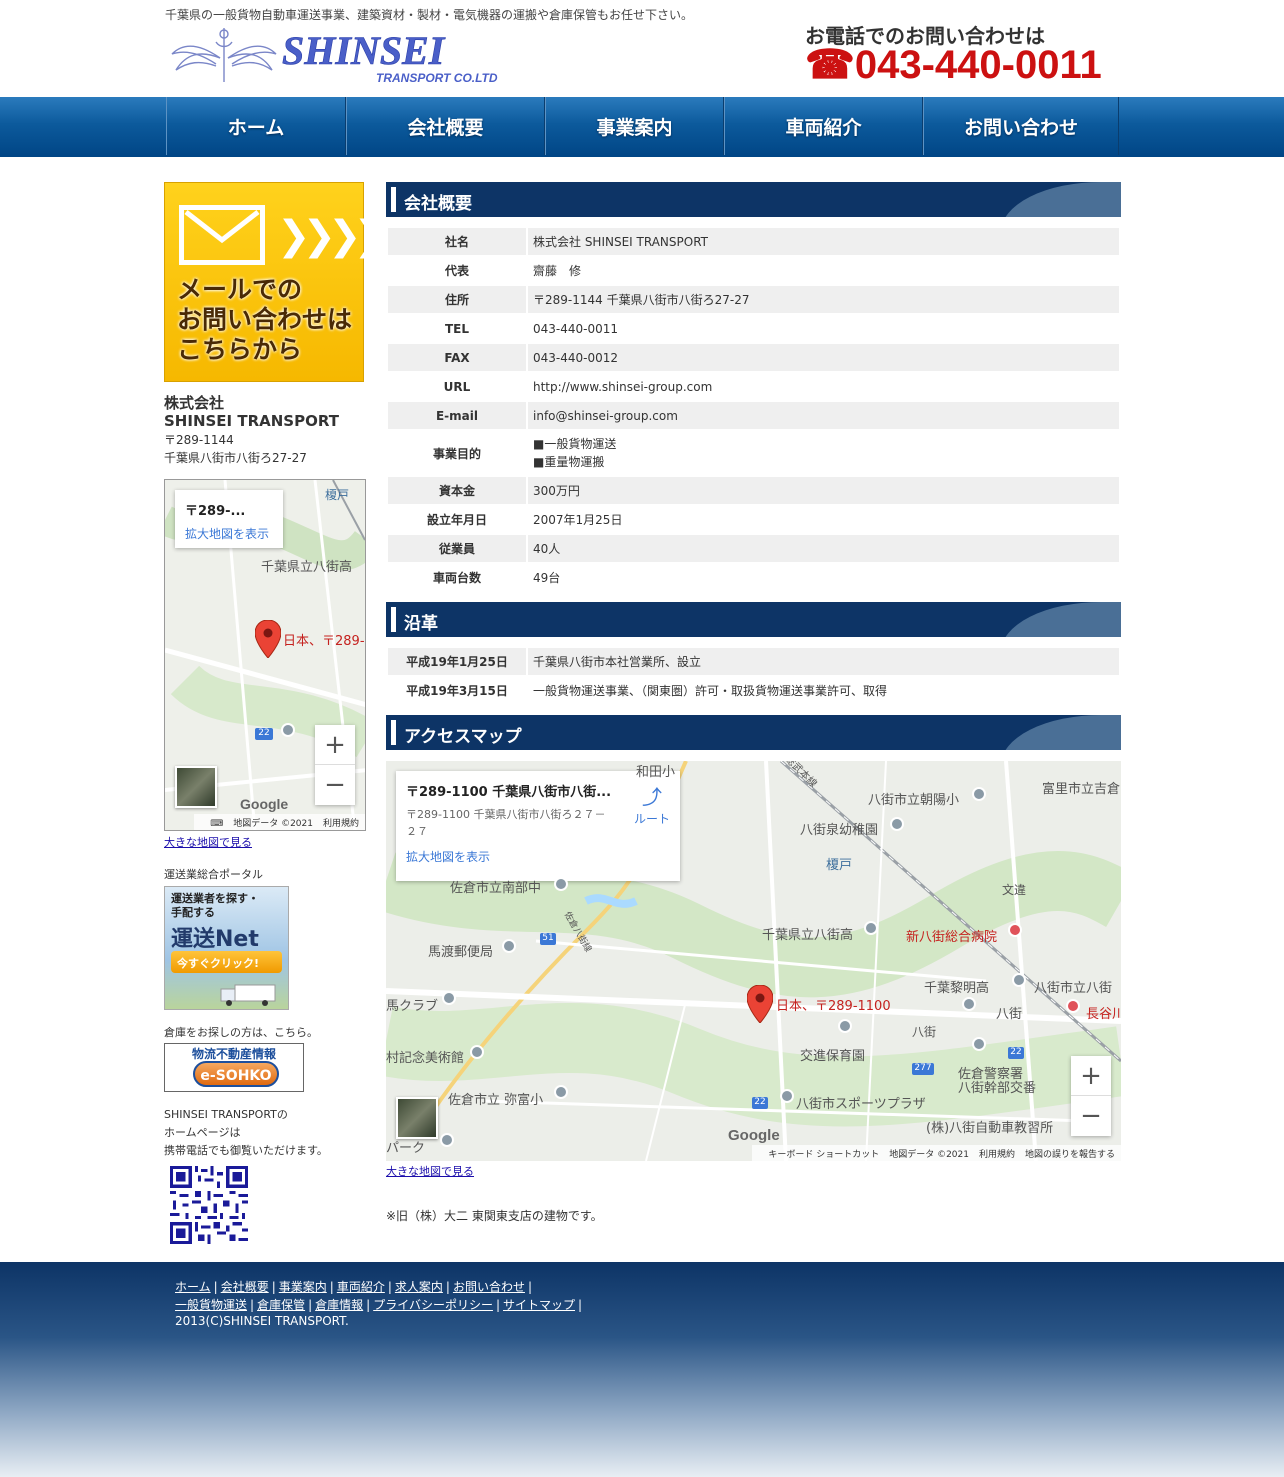  What do you see at coordinates (437, 78) in the screenshot?
I see `logo-subtext: TRANSPORT CO.LTD` at bounding box center [437, 78].